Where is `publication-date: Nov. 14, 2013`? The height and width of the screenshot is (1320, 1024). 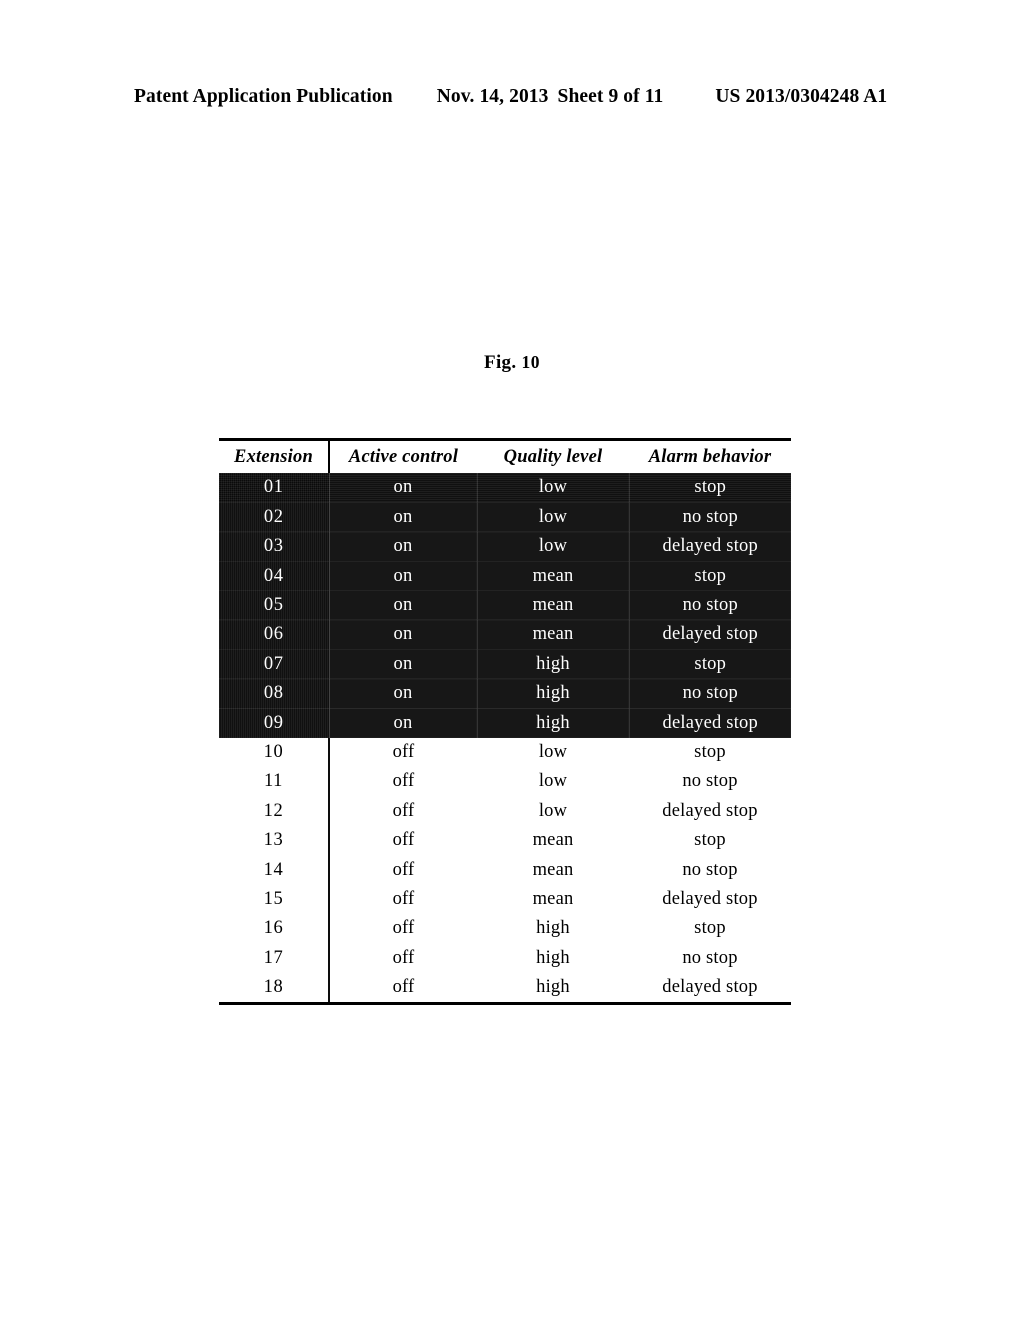
publication-date: Nov. 14, 2013 is located at coordinates (492, 96).